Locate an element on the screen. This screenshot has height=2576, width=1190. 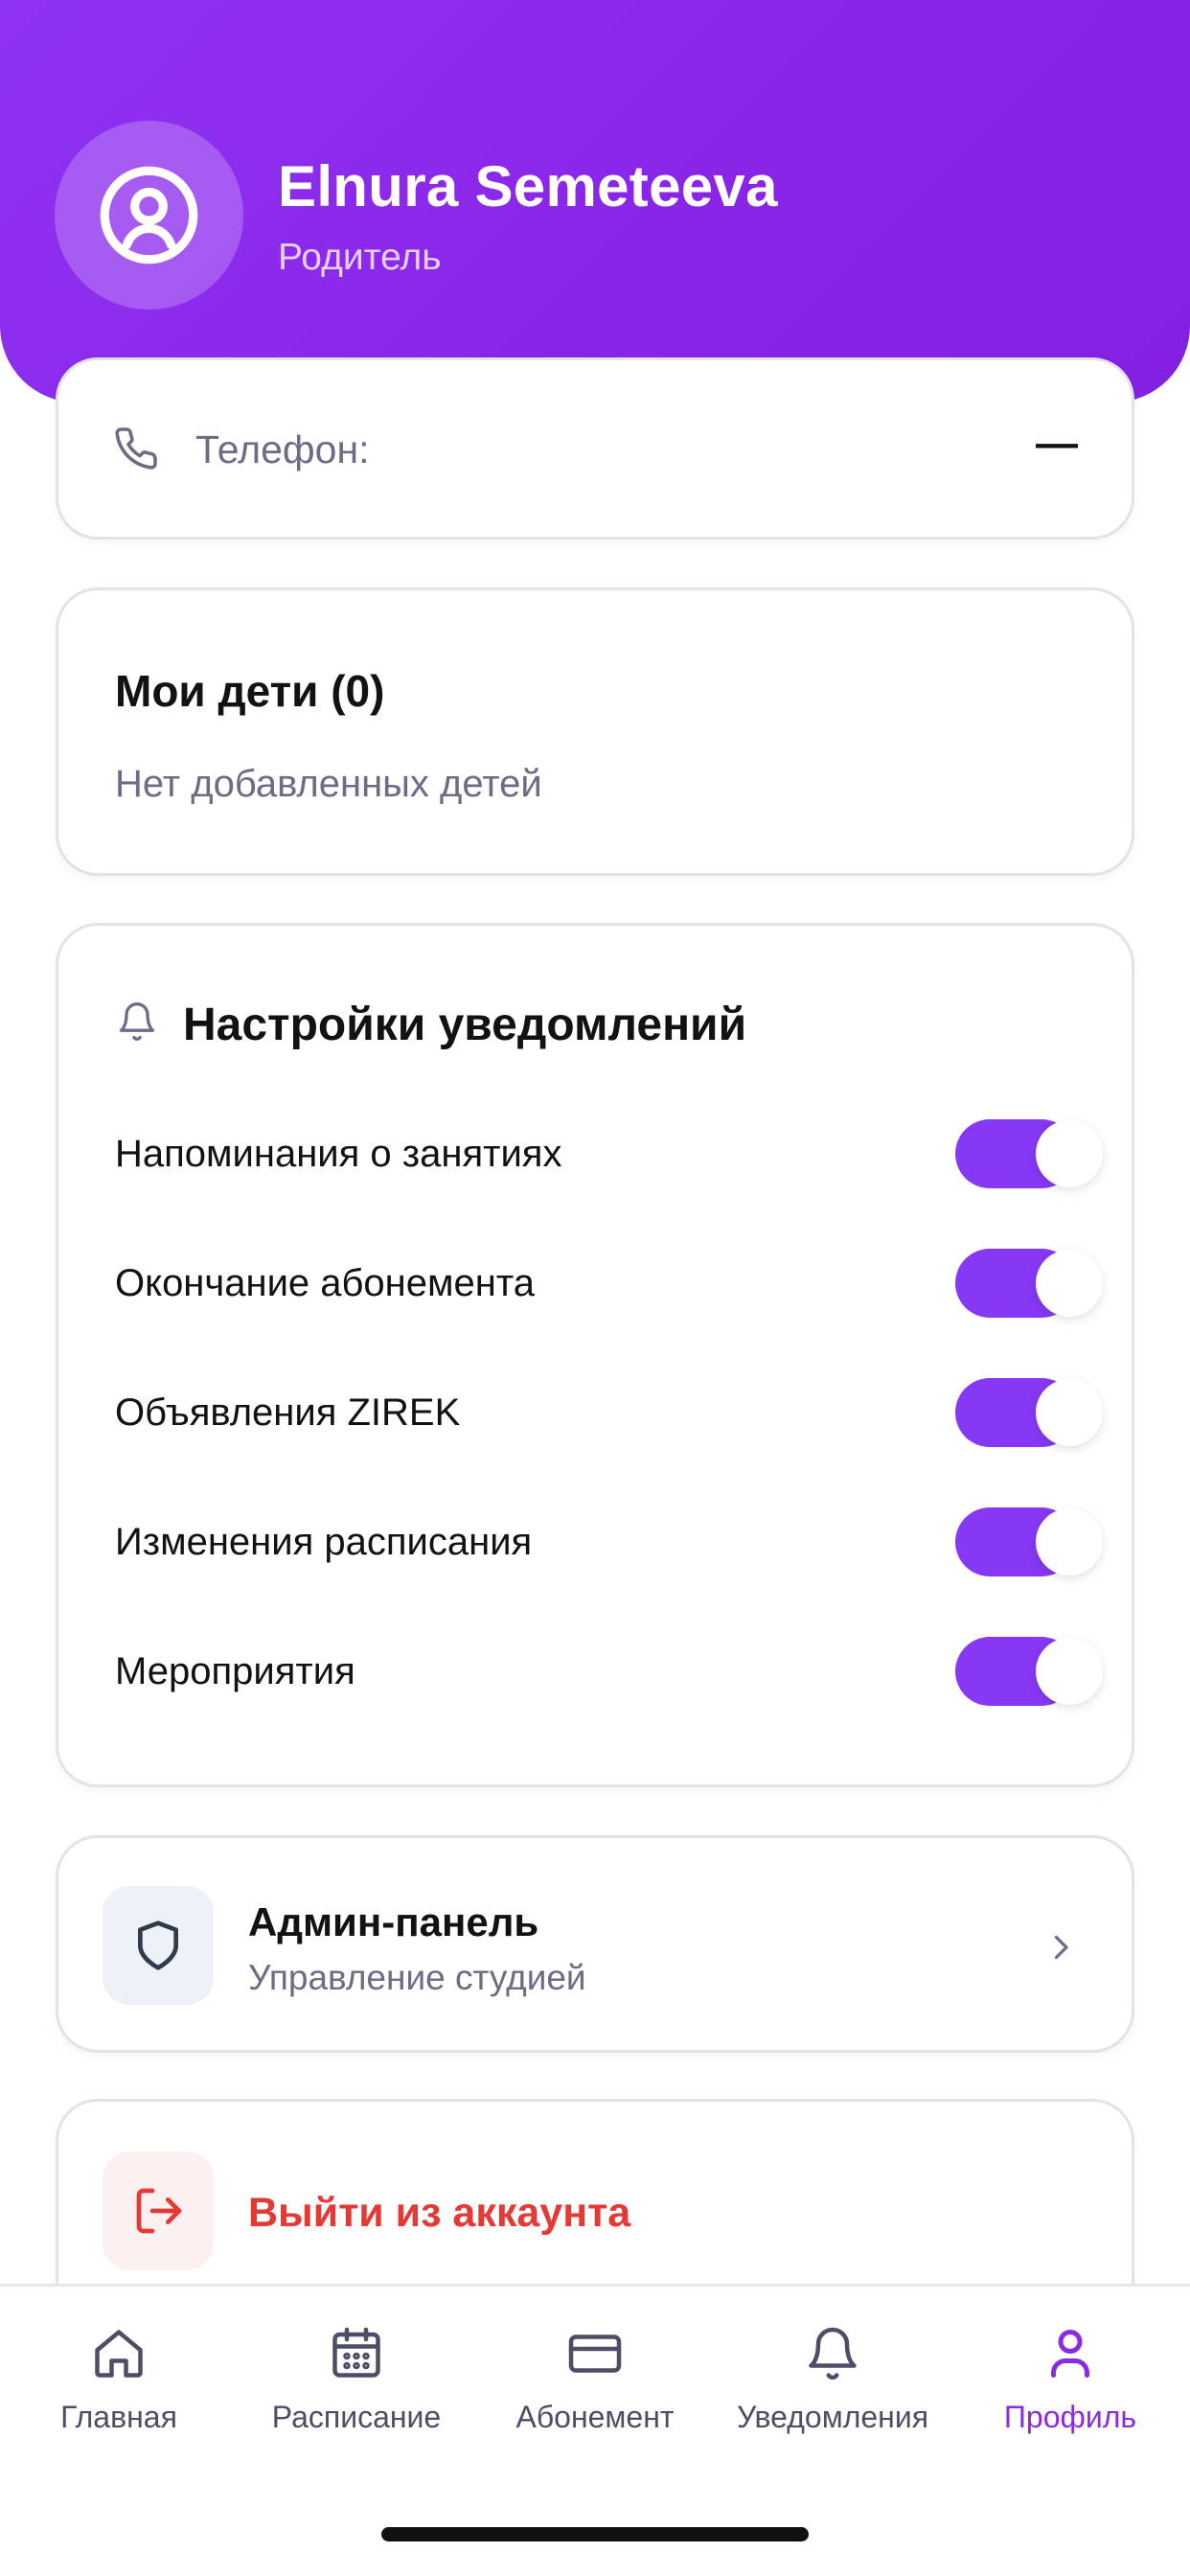
card-icon is located at coordinates (595, 2353).